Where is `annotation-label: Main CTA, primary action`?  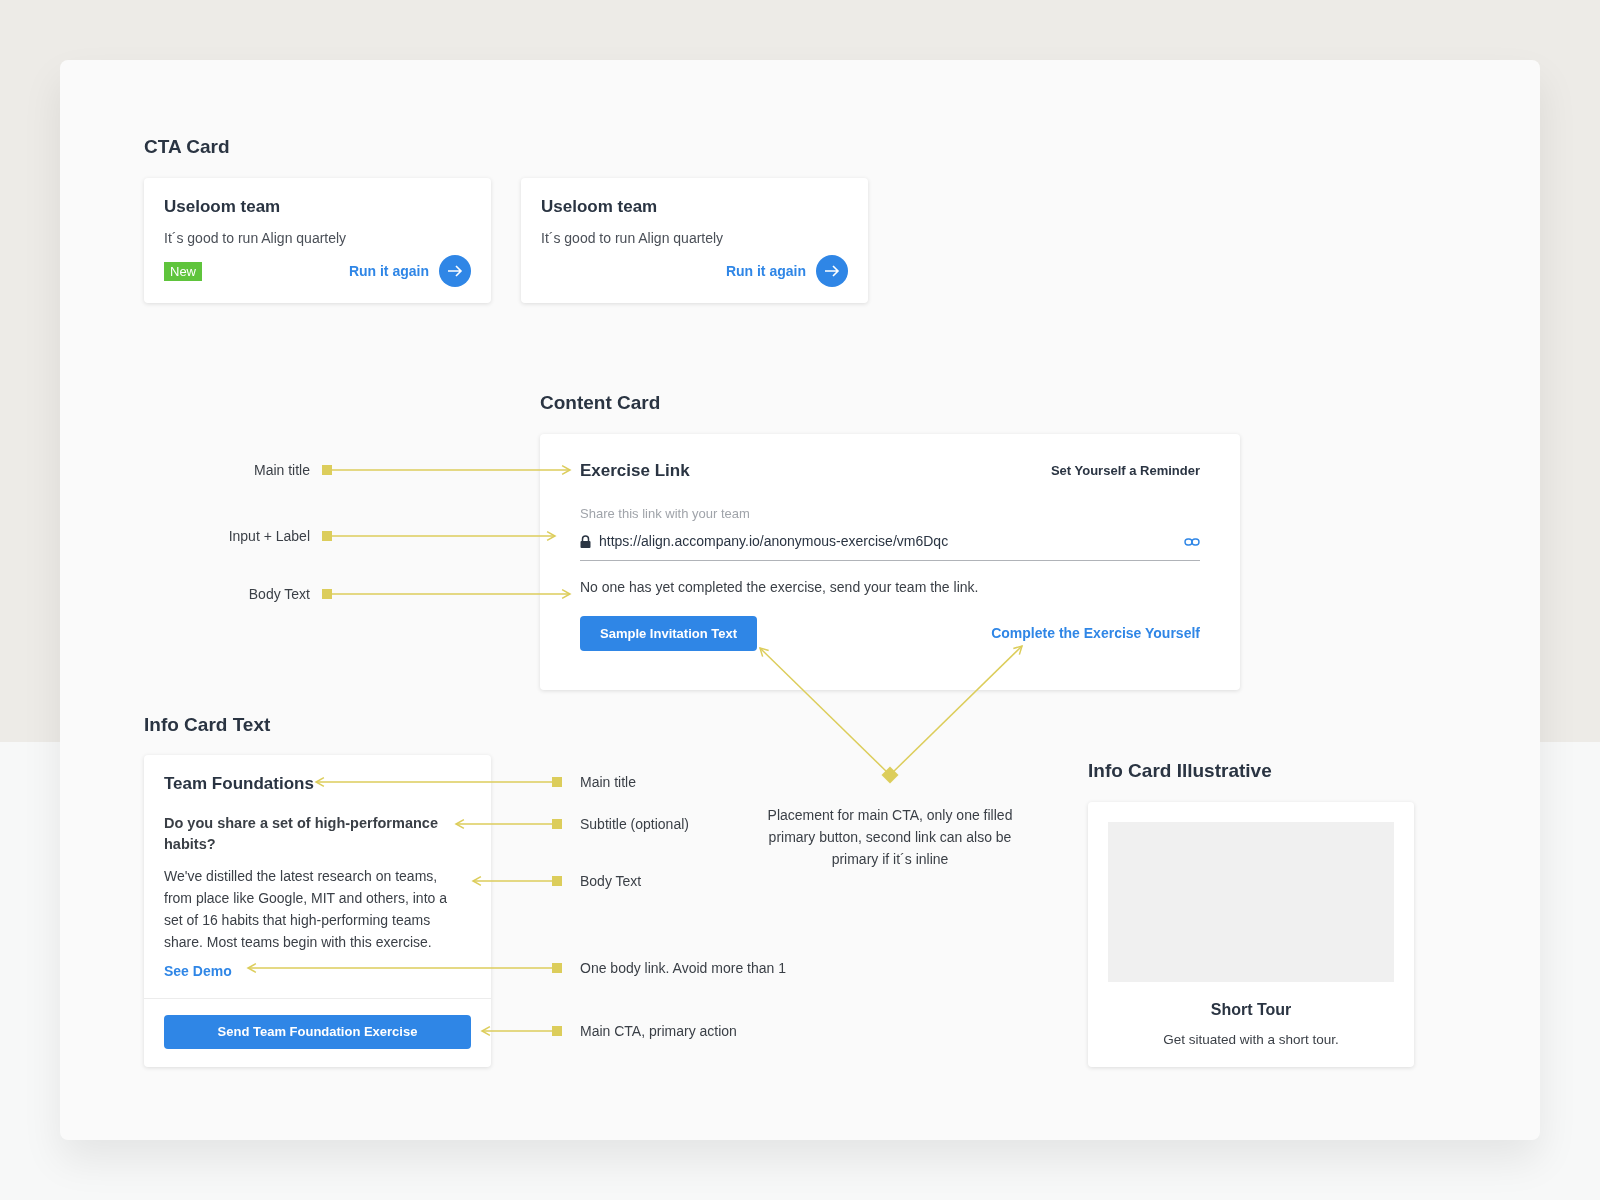 annotation-label: Main CTA, primary action is located at coordinates (658, 1031).